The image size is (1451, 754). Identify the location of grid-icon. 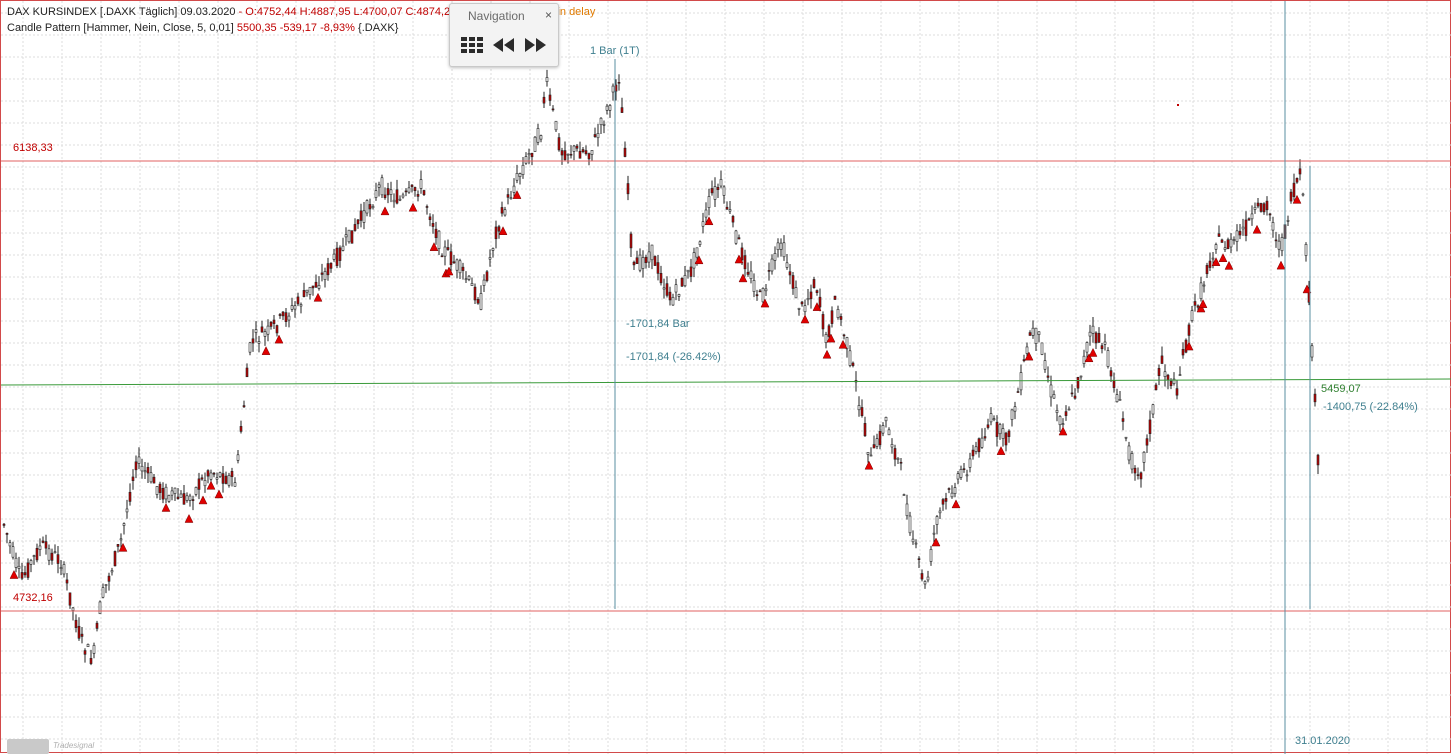
(472, 45).